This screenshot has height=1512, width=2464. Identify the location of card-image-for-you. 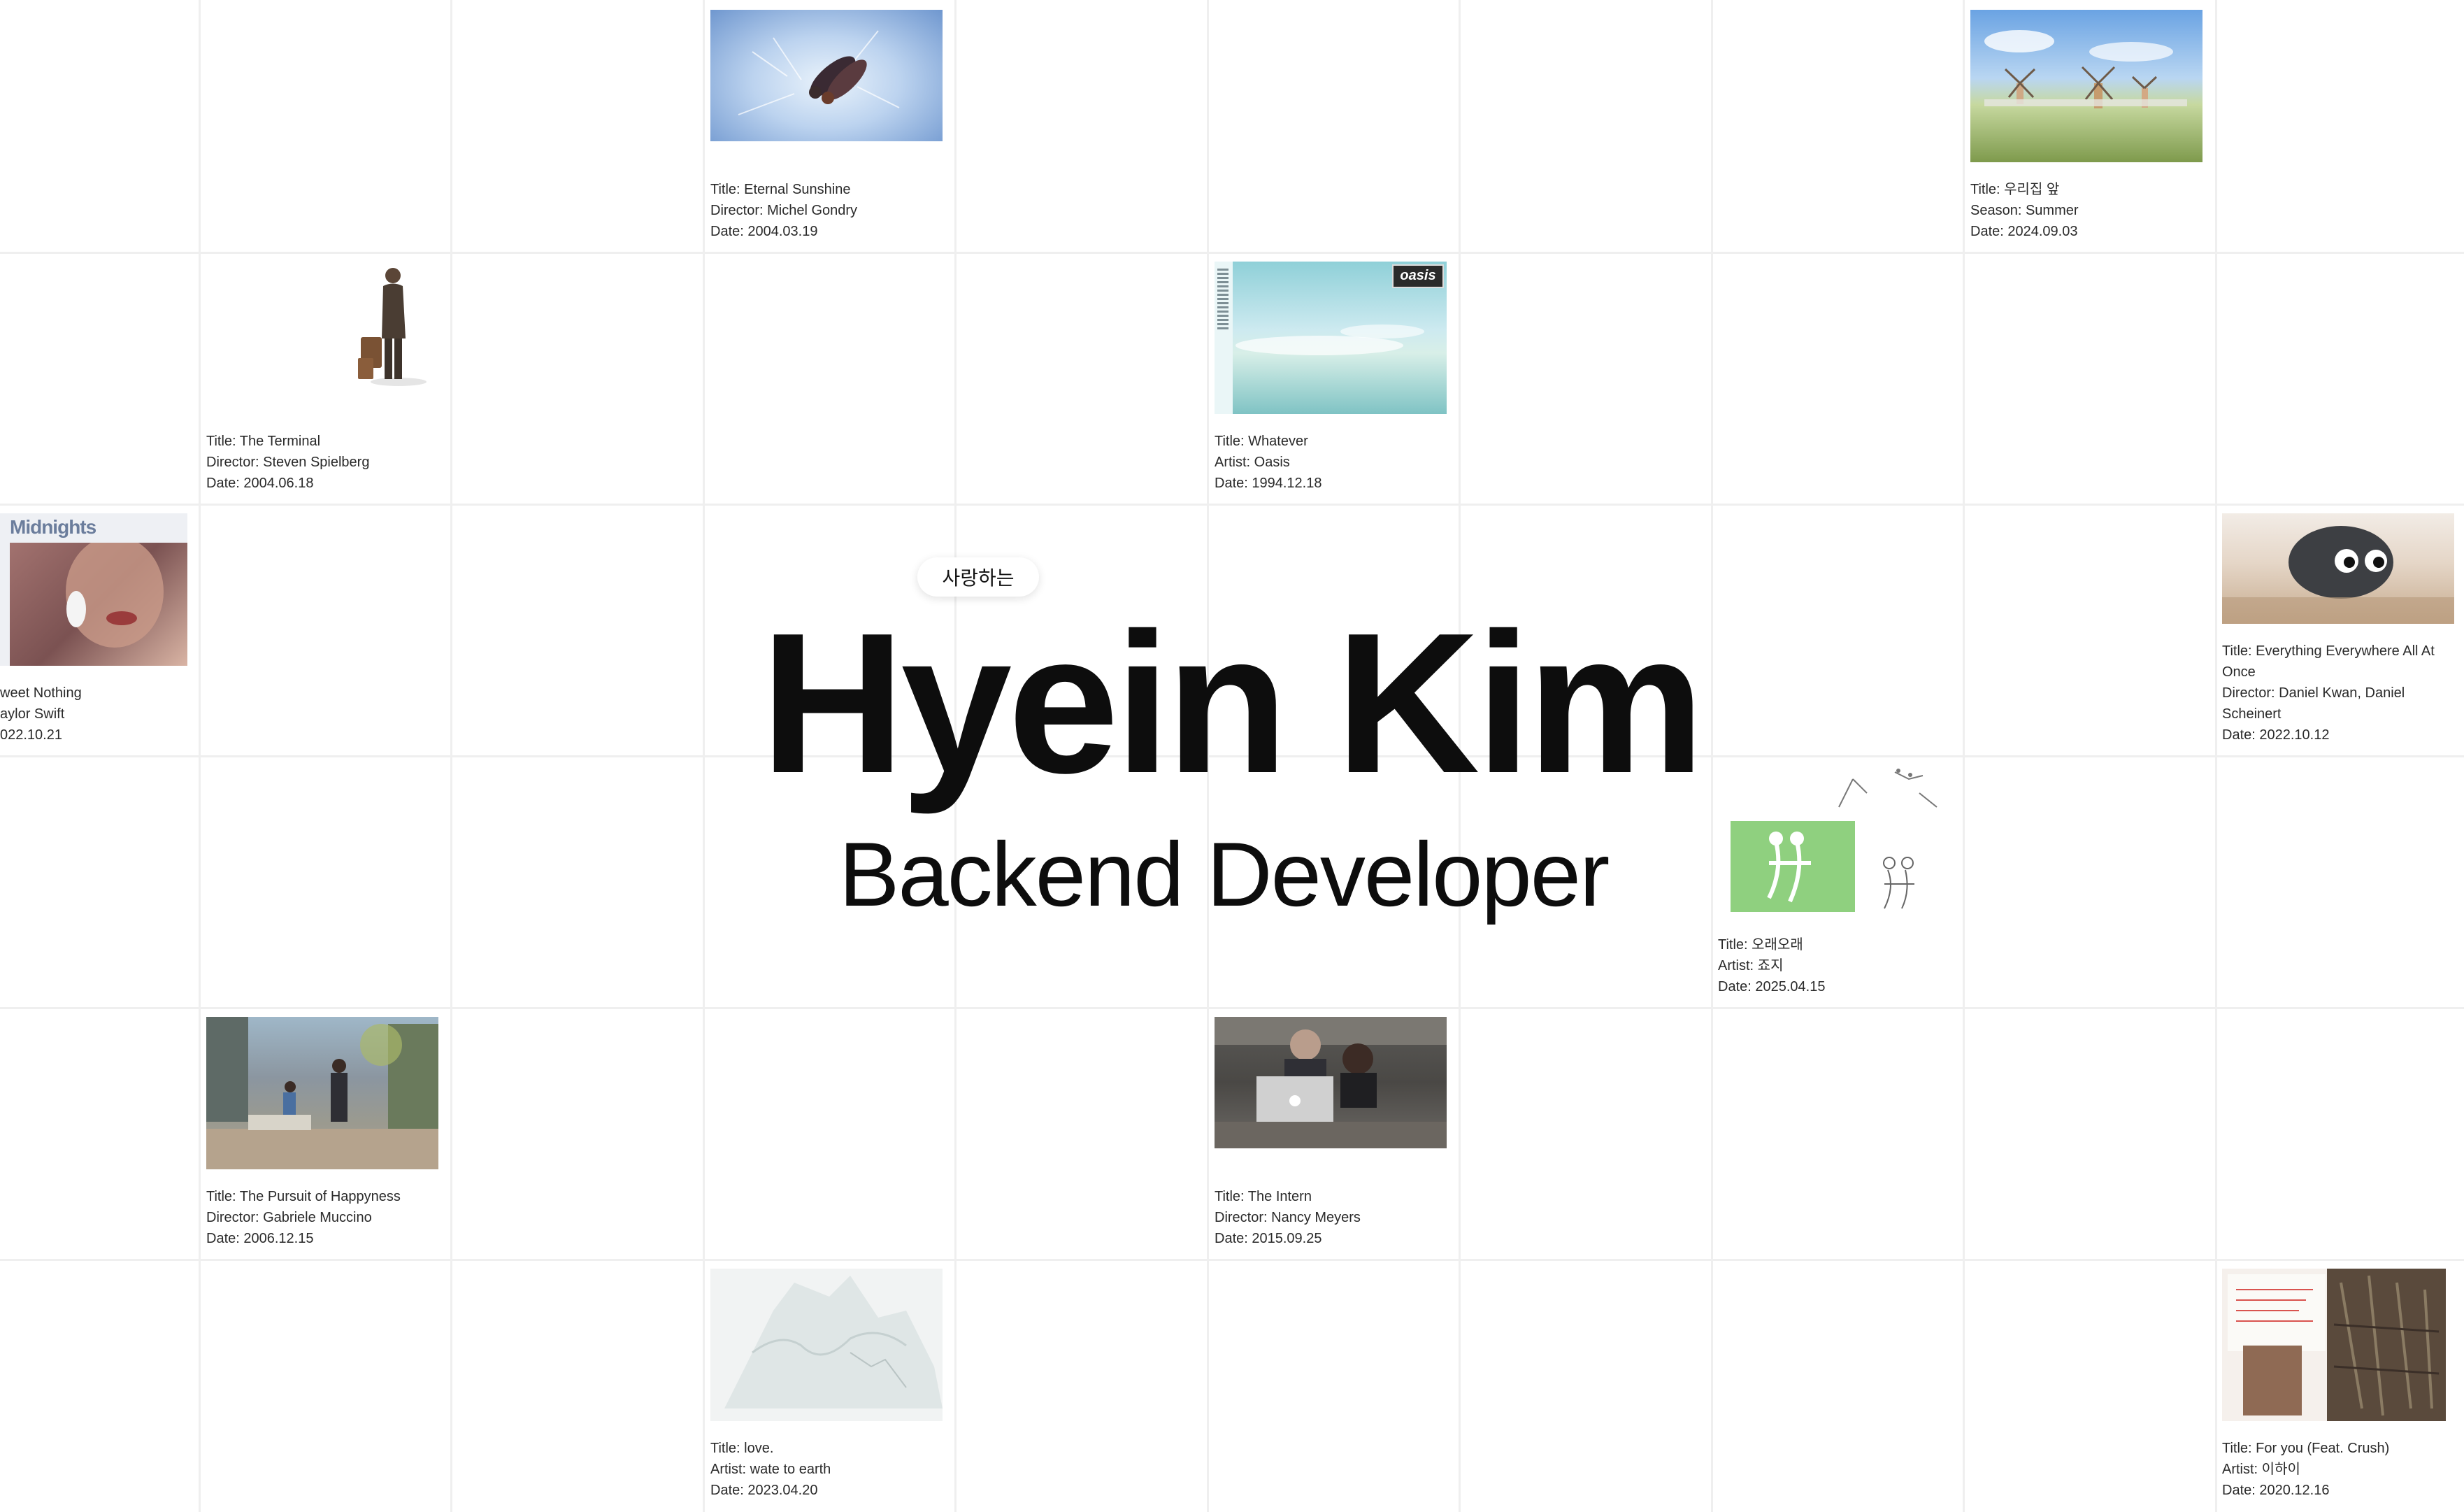
(2334, 1345).